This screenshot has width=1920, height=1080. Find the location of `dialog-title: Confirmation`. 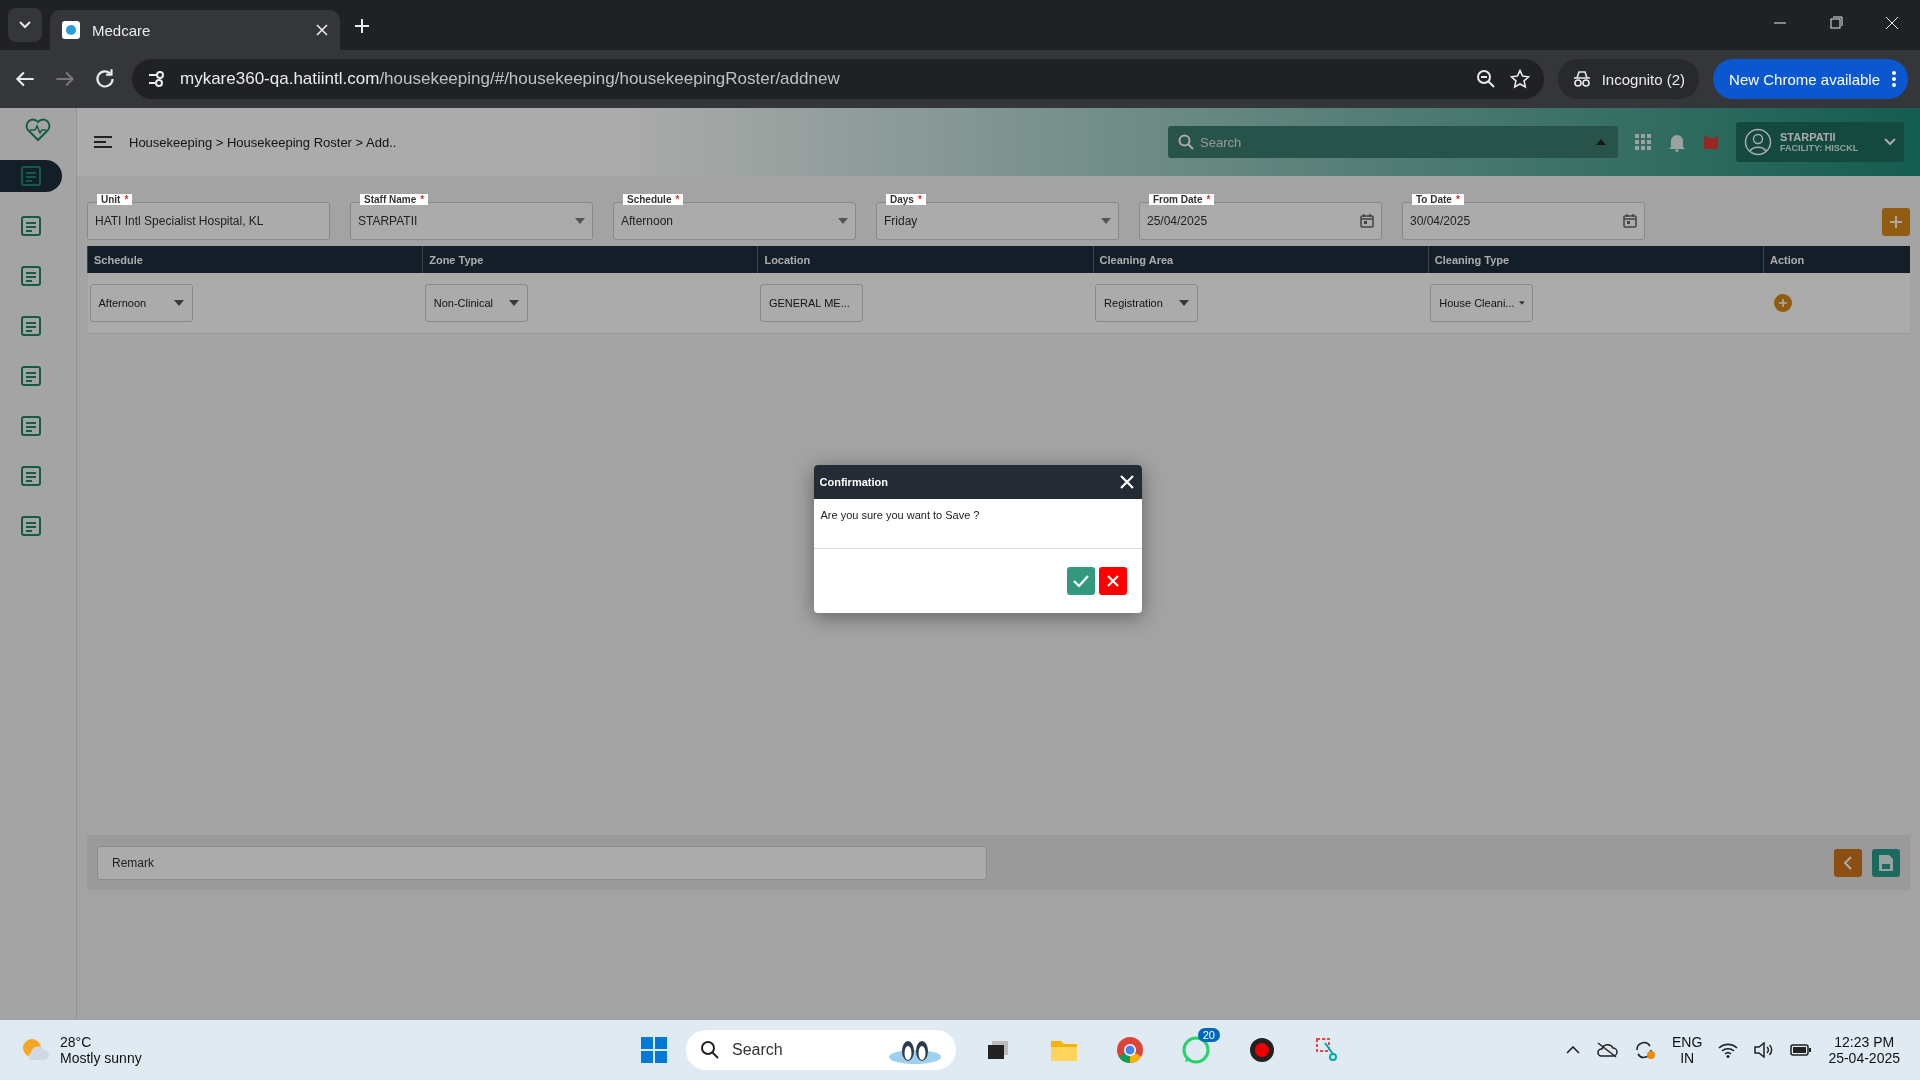

dialog-title: Confirmation is located at coordinates (853, 482).